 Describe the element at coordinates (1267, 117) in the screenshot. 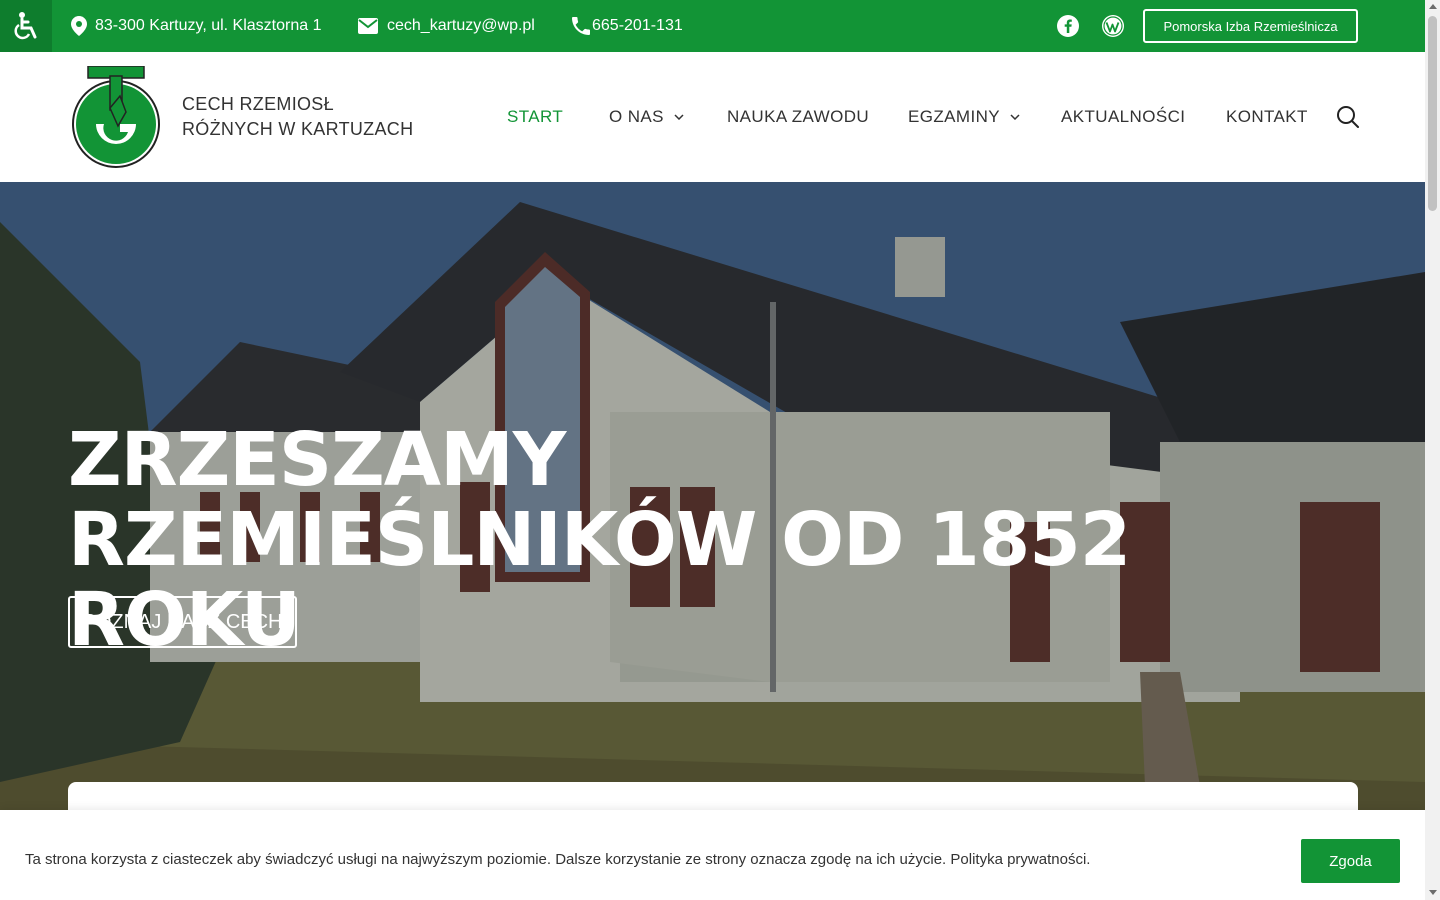

I see `nav-kontakt: KONTAKT` at that location.